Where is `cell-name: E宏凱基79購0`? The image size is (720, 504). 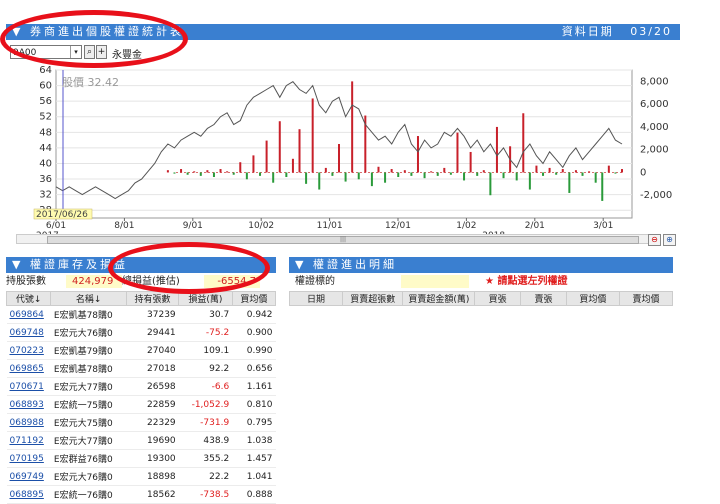
cell-name: E宏凱基79購0 is located at coordinates (88, 350).